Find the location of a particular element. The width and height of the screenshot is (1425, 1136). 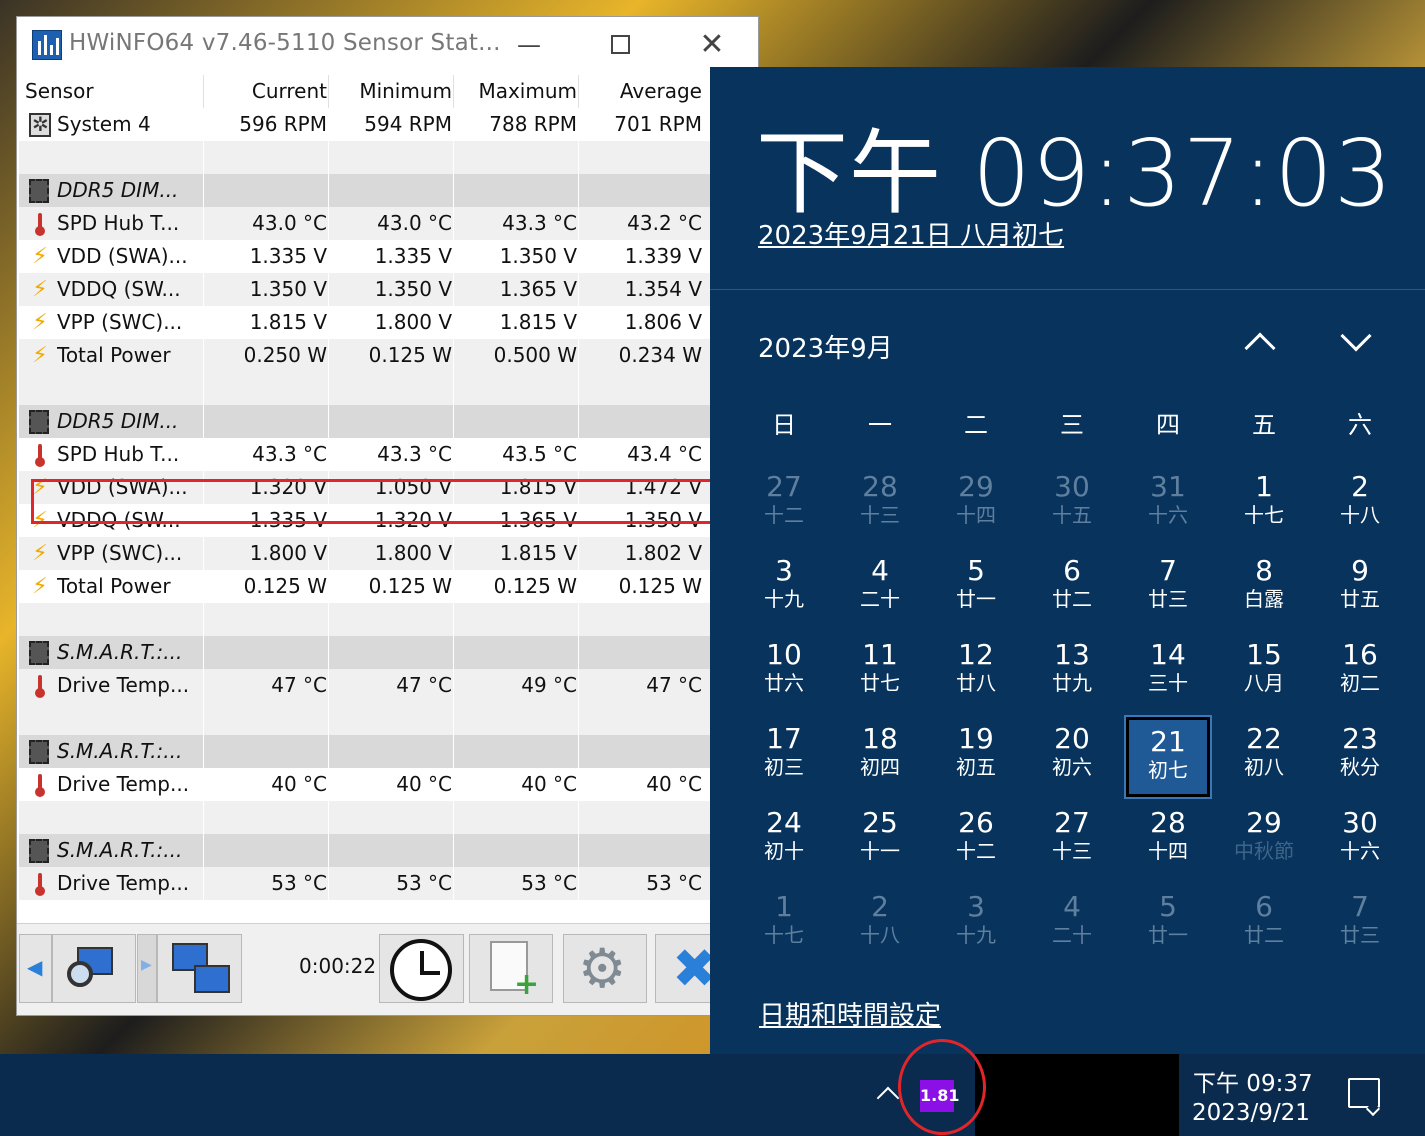

toolbar-separator-arrow is located at coordinates (147, 968).